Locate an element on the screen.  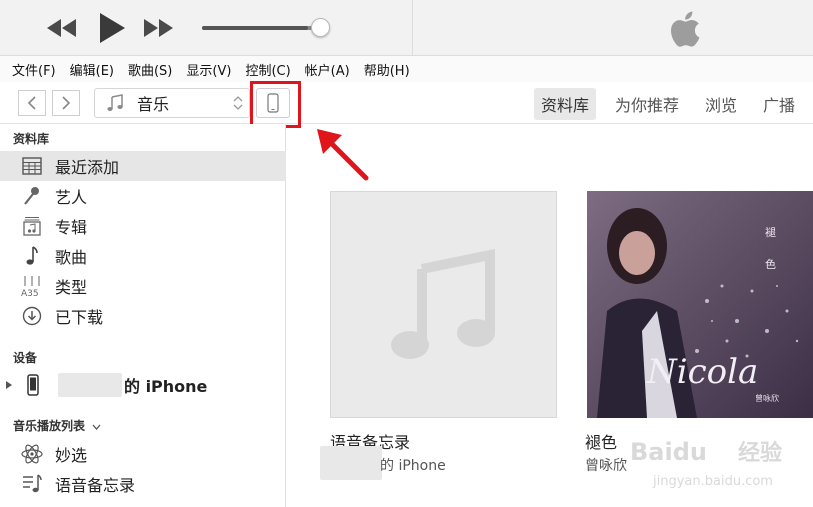
sidebar-item-label: 艺人 is located at coordinates (71, 197).